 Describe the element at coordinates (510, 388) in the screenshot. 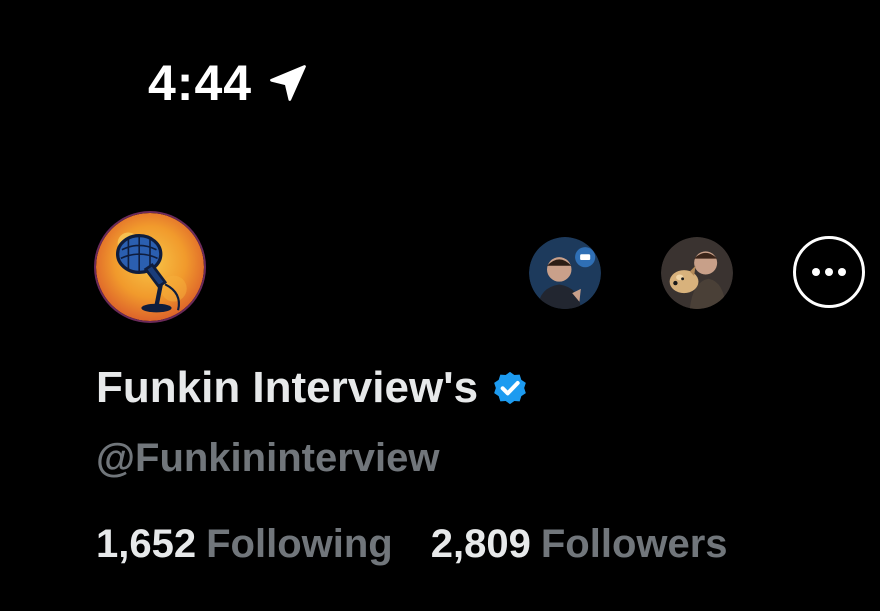

I see `verified-badge-icon` at that location.